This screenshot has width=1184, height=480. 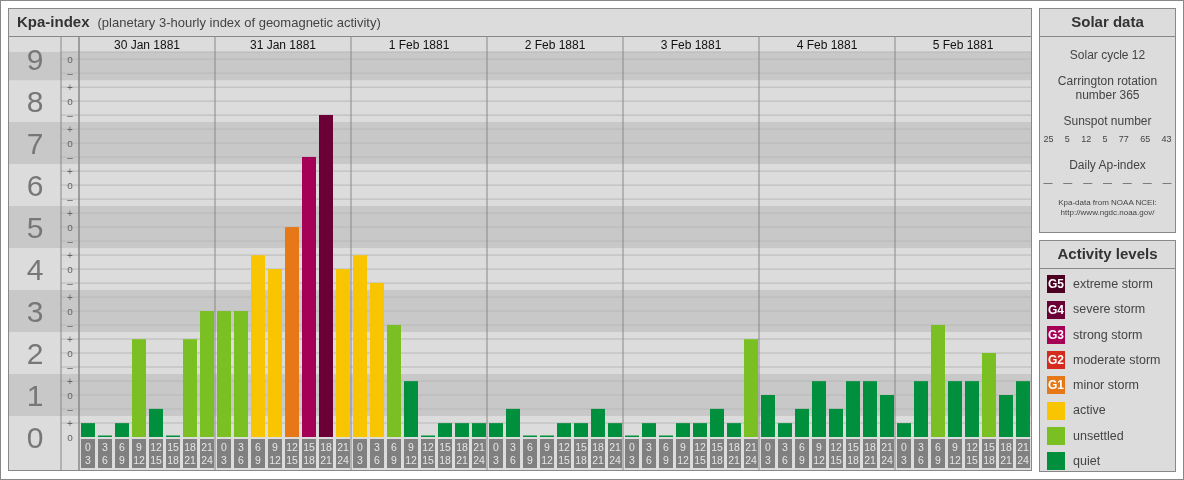 What do you see at coordinates (53, 22) in the screenshot?
I see `chart-title: Kpa-index` at bounding box center [53, 22].